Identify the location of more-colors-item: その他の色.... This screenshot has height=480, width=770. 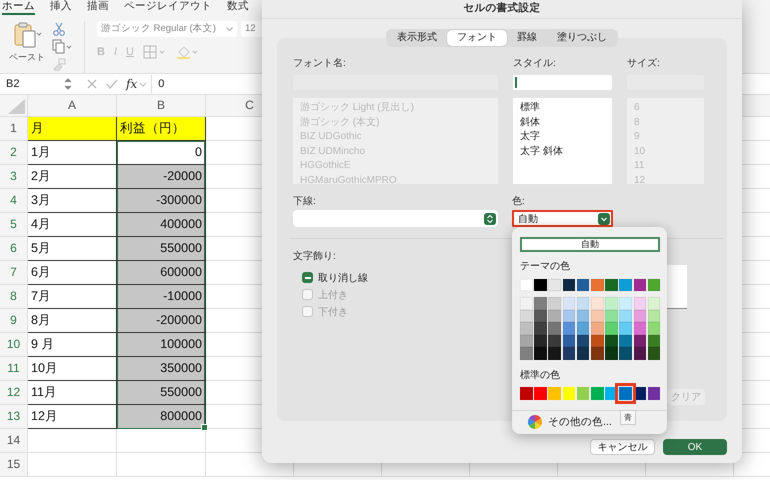
(580, 421).